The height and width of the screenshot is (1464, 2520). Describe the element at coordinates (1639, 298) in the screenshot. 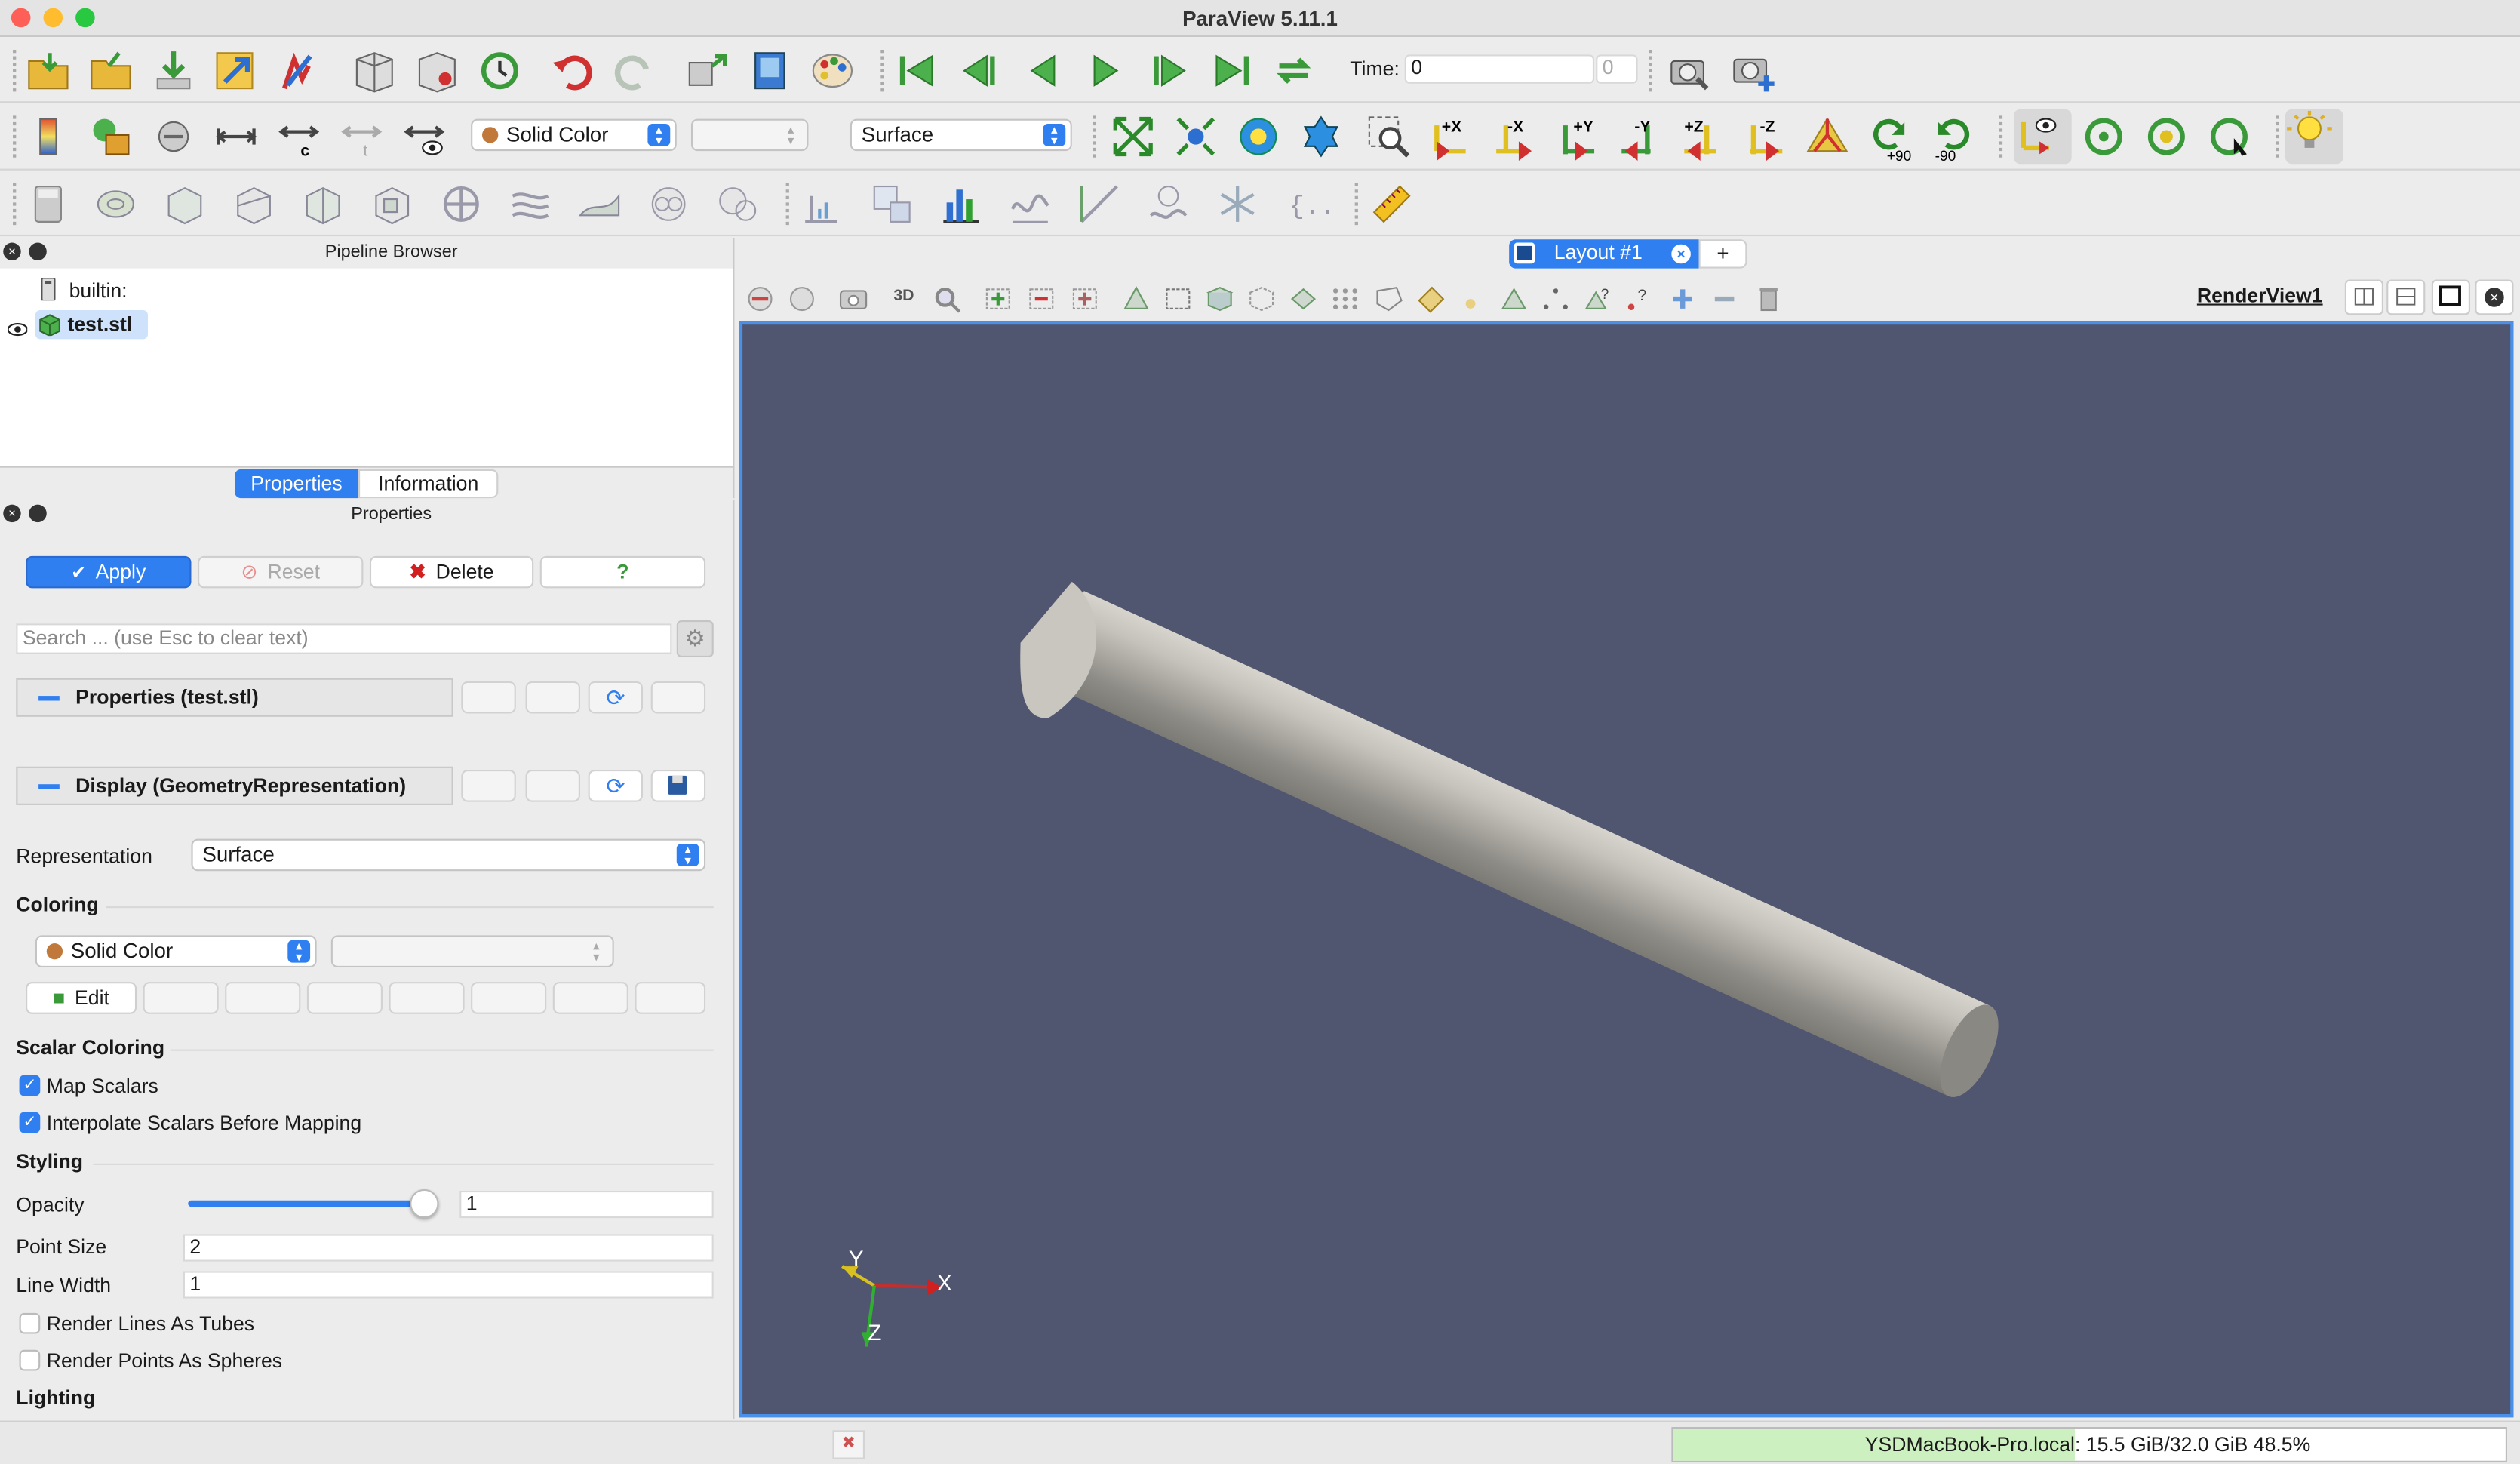

I see `hover-query-points-icon: ?` at that location.